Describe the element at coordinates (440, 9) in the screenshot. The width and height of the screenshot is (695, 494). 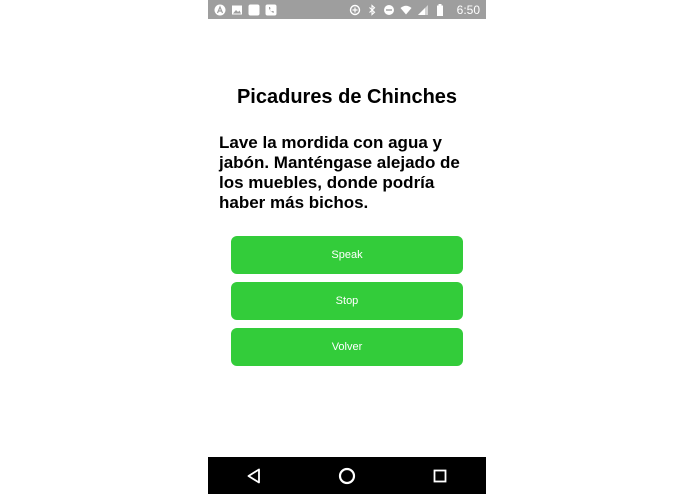
I see `battery-icon` at that location.